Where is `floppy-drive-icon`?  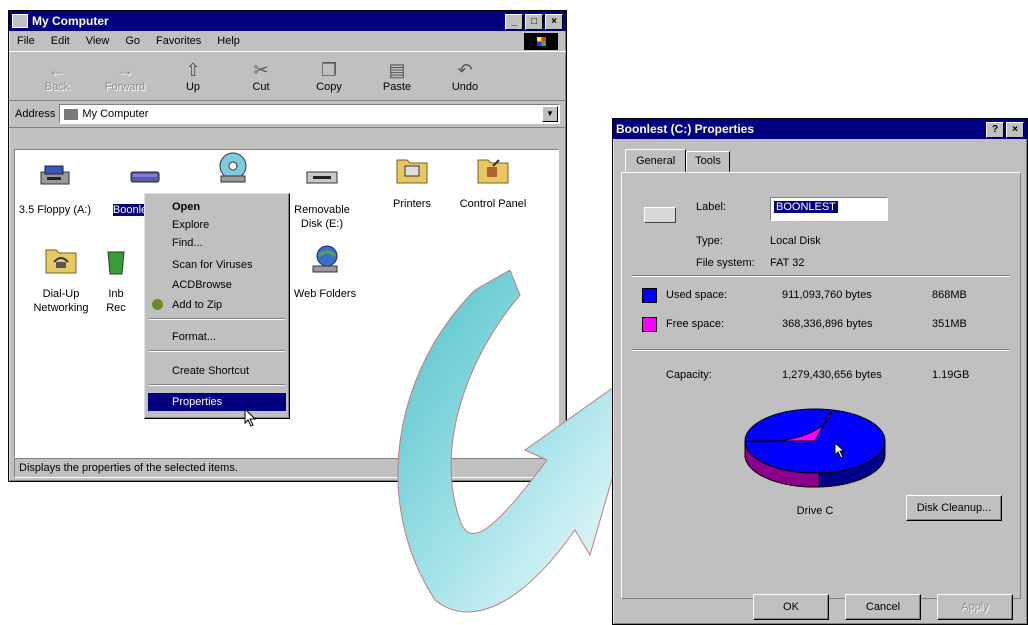
floppy-drive-icon is located at coordinates (55, 175).